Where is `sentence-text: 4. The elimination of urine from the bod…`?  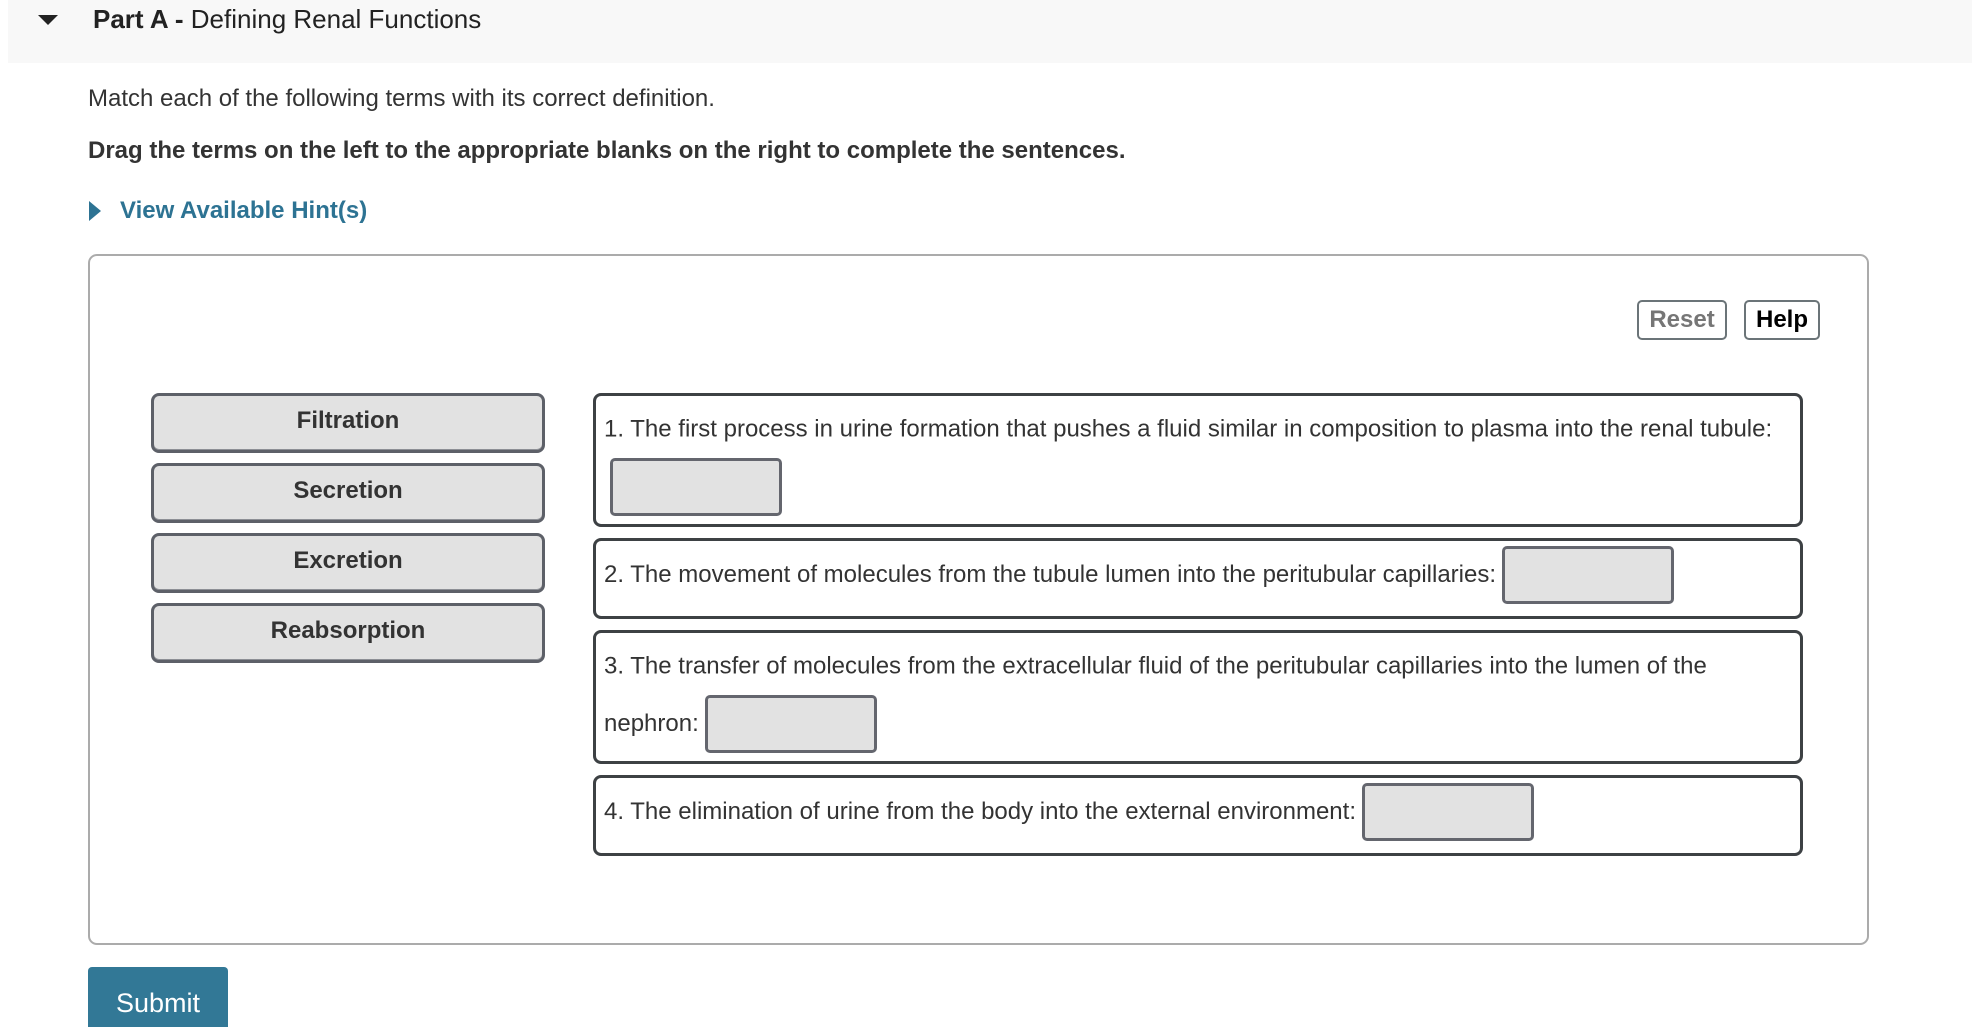 sentence-text: 4. The elimination of urine from the bod… is located at coordinates (980, 811).